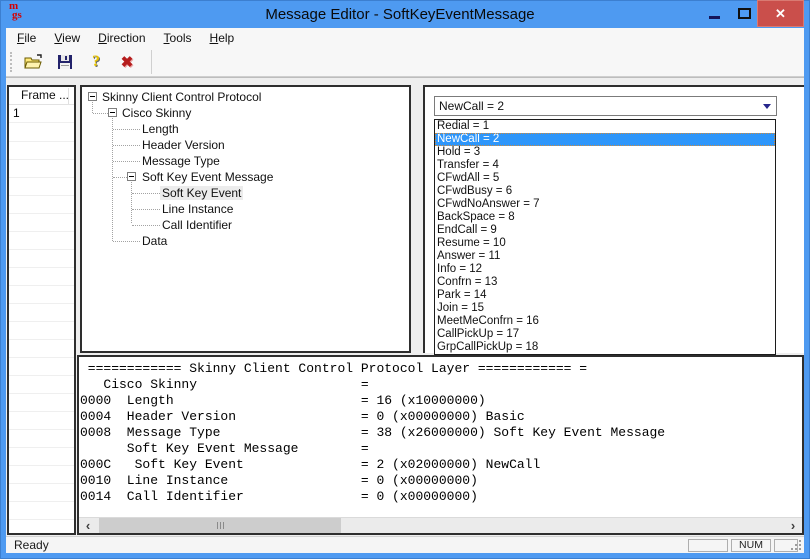  I want to click on tree-item-label: Header Version, so click(183, 145).